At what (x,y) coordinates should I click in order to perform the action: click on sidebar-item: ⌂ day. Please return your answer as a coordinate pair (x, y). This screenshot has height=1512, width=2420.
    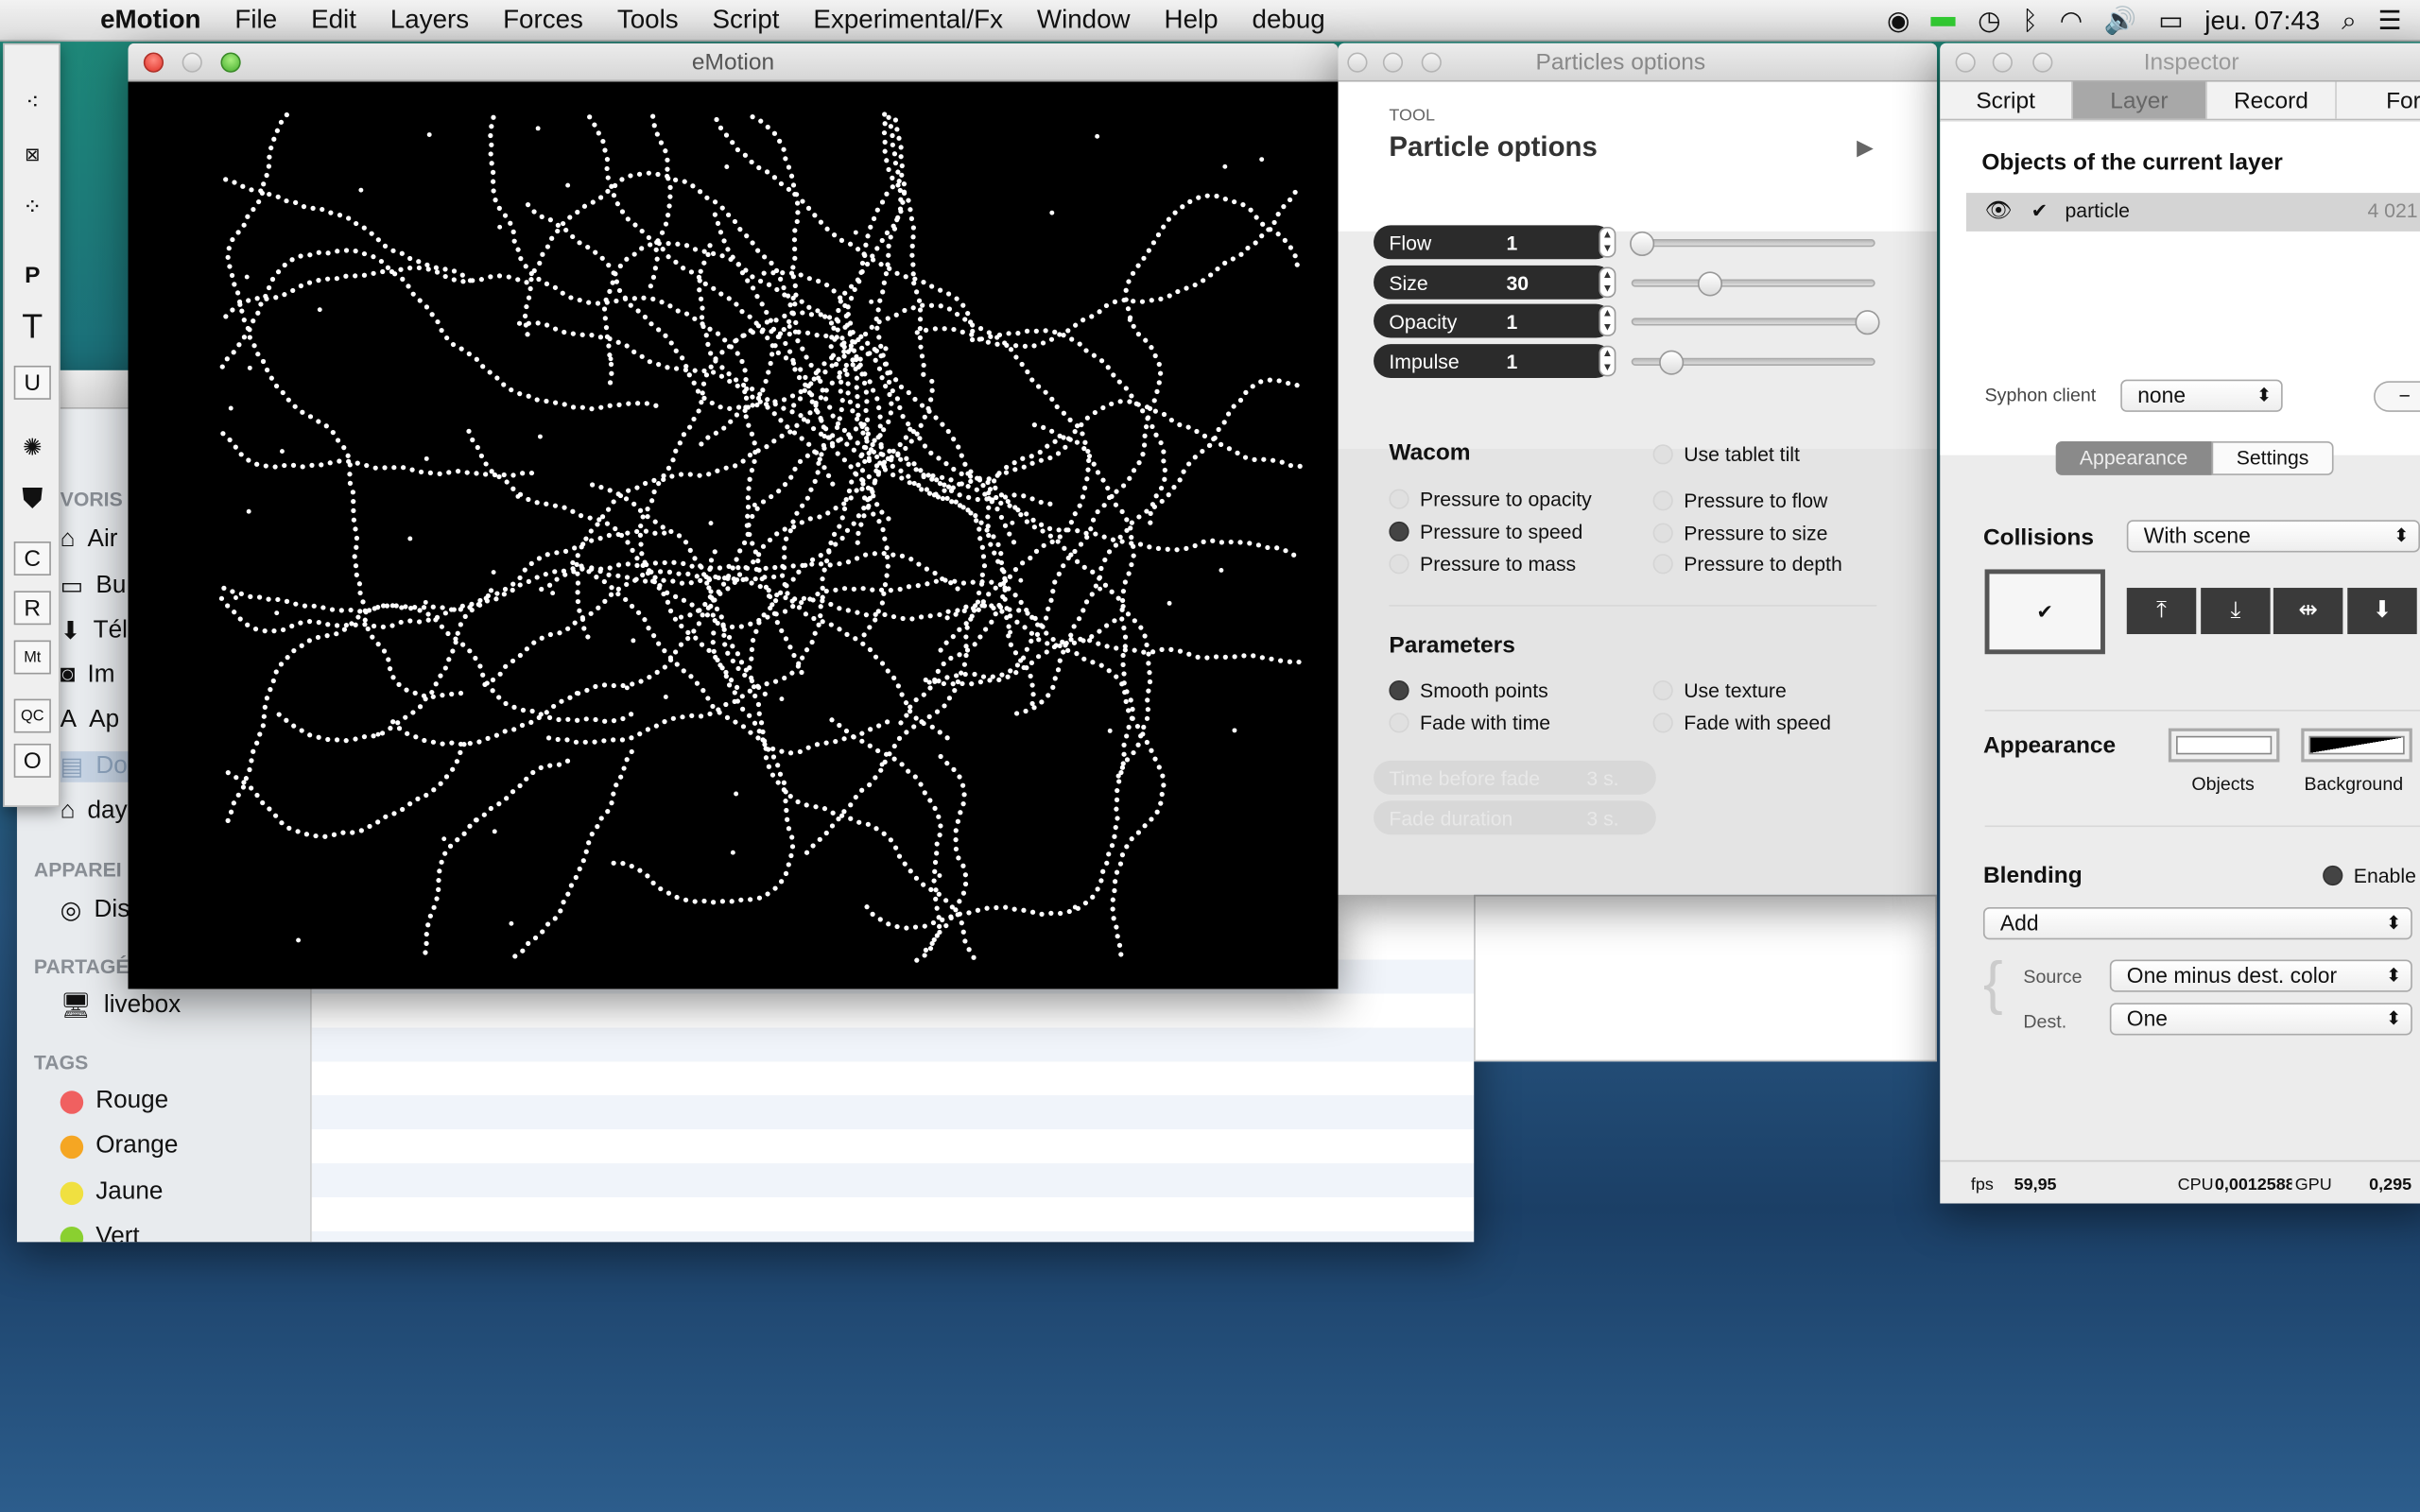
    Looking at the image, I should click on (94, 811).